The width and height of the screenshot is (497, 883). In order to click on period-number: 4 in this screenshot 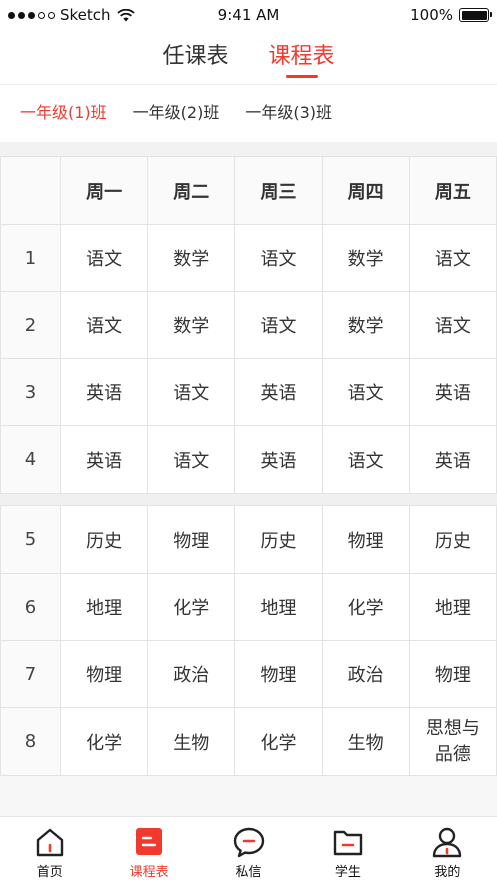, I will do `click(30, 459)`.